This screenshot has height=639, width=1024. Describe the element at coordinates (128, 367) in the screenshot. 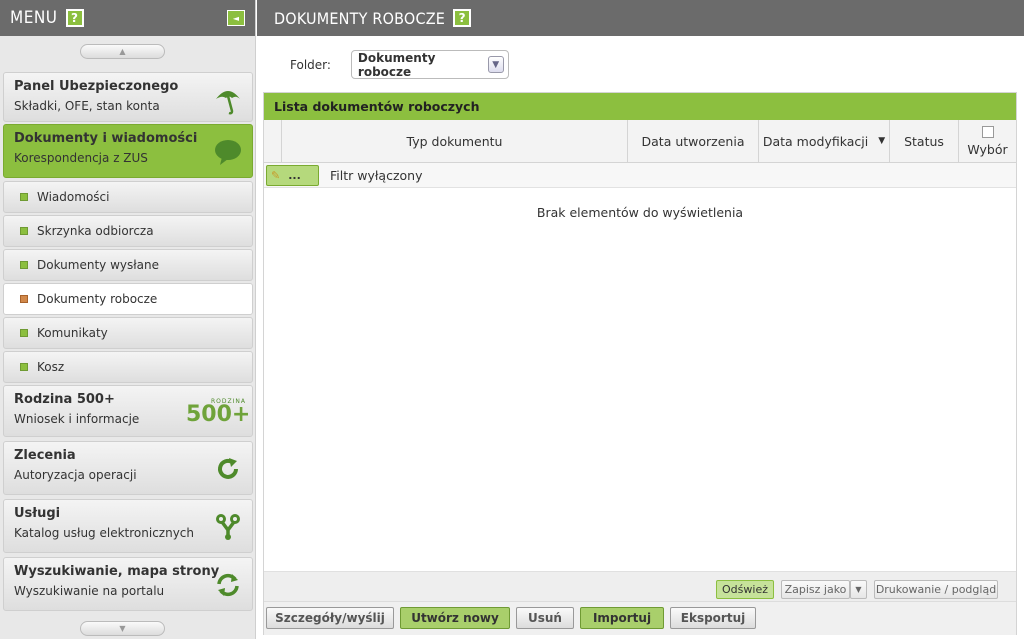

I see `sidebar-item-kosz: Kosz` at that location.